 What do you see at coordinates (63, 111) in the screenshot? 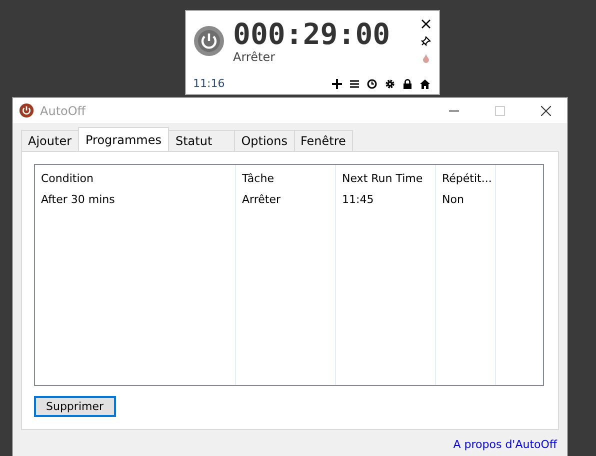
I see `window-title: AutoOff` at bounding box center [63, 111].